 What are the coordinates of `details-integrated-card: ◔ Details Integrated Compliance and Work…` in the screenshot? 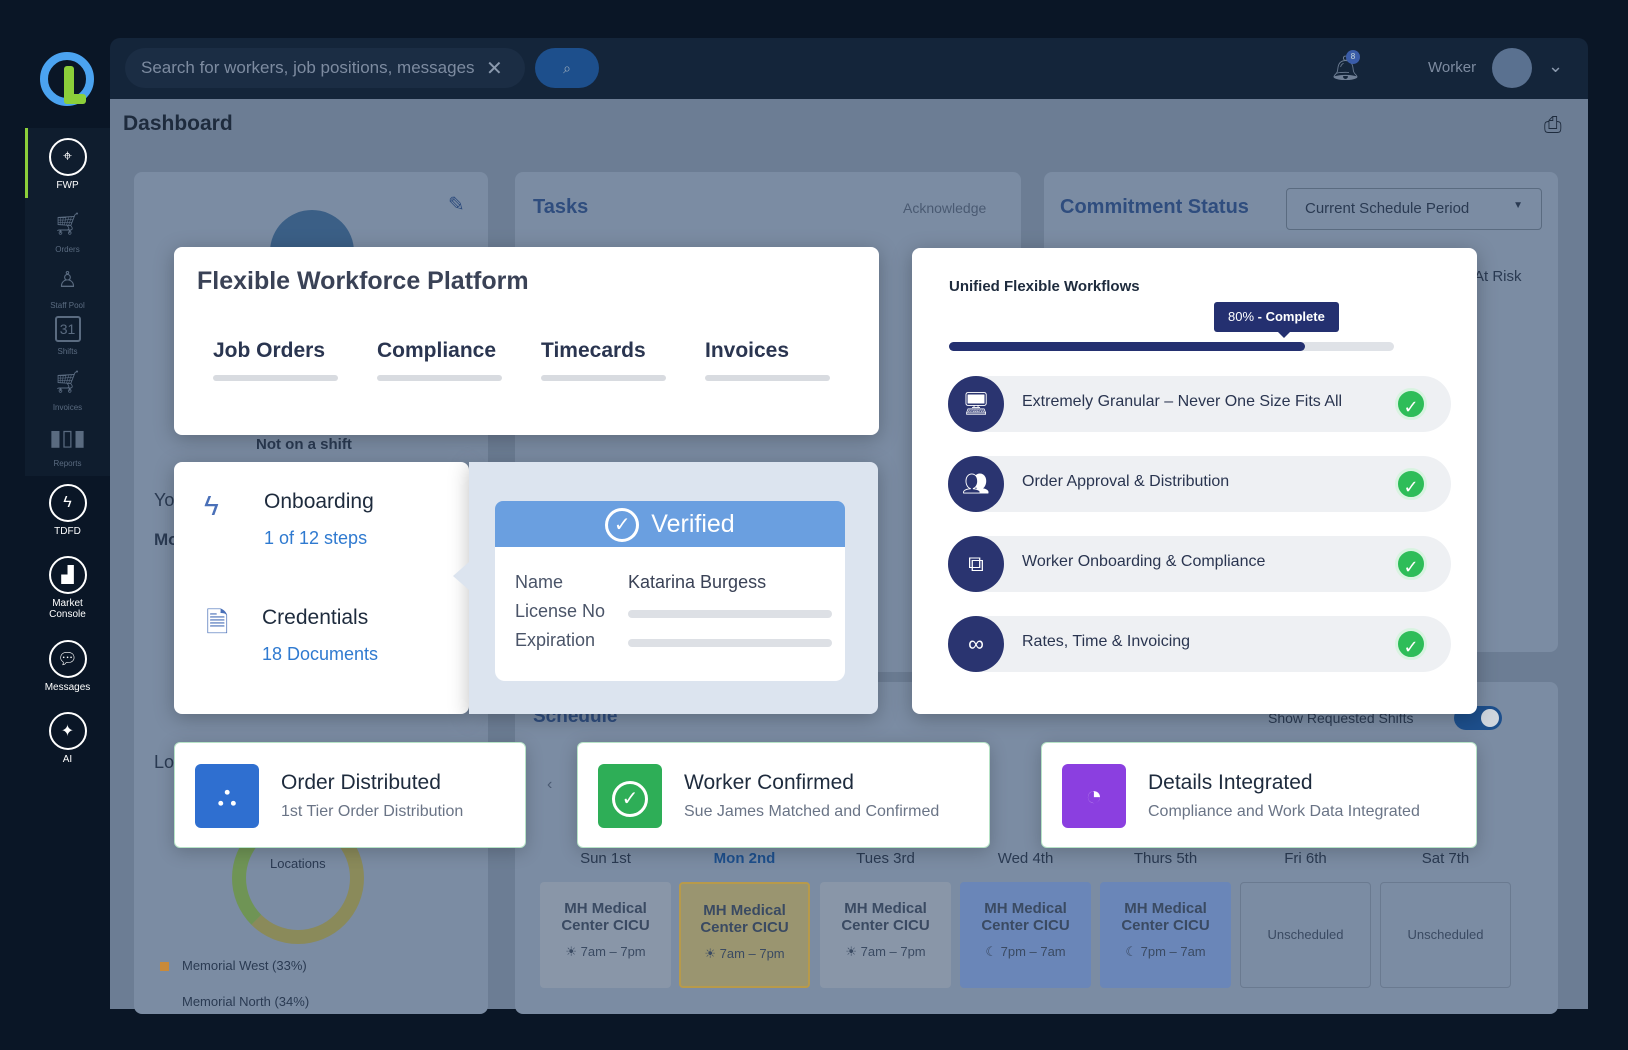 It's located at (1259, 795).